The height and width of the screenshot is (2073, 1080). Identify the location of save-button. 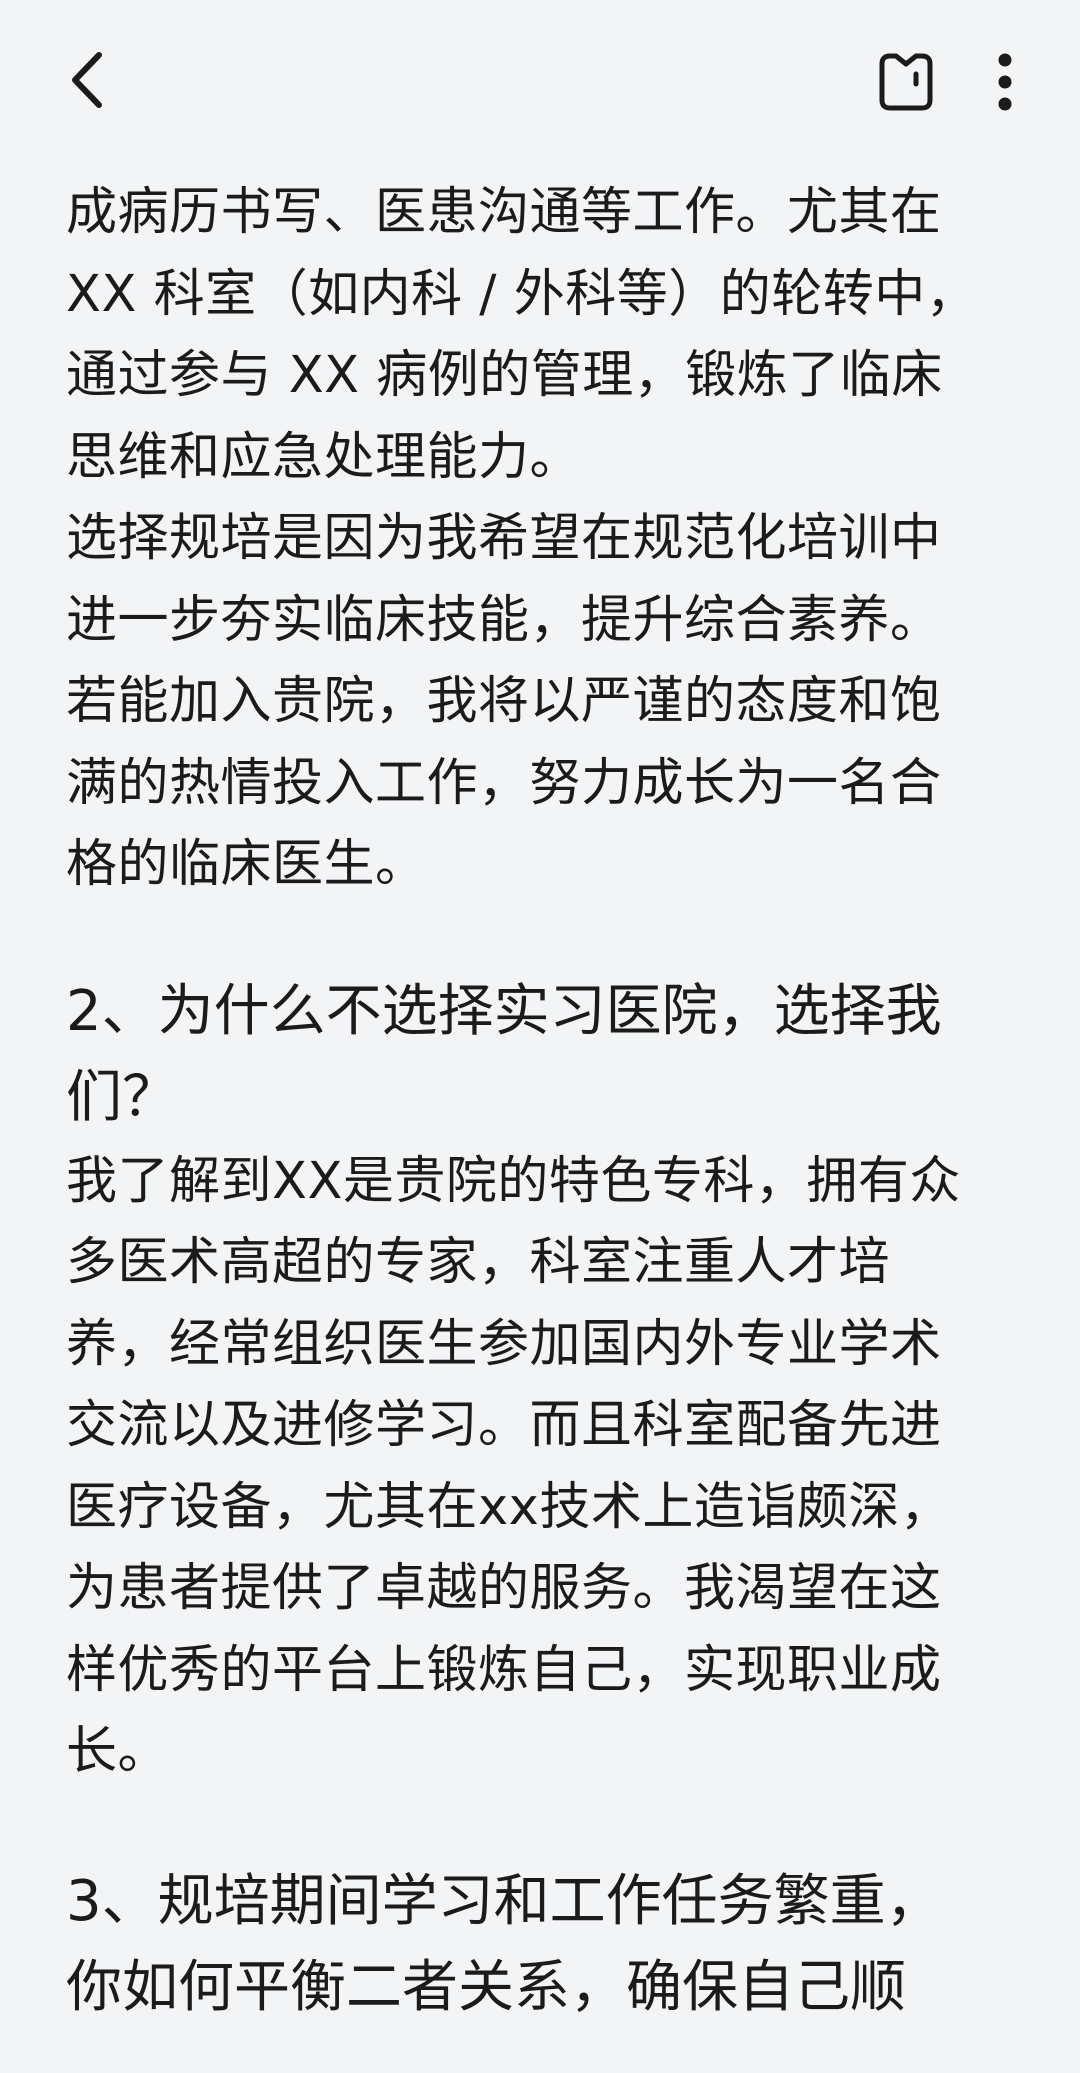
(906, 82).